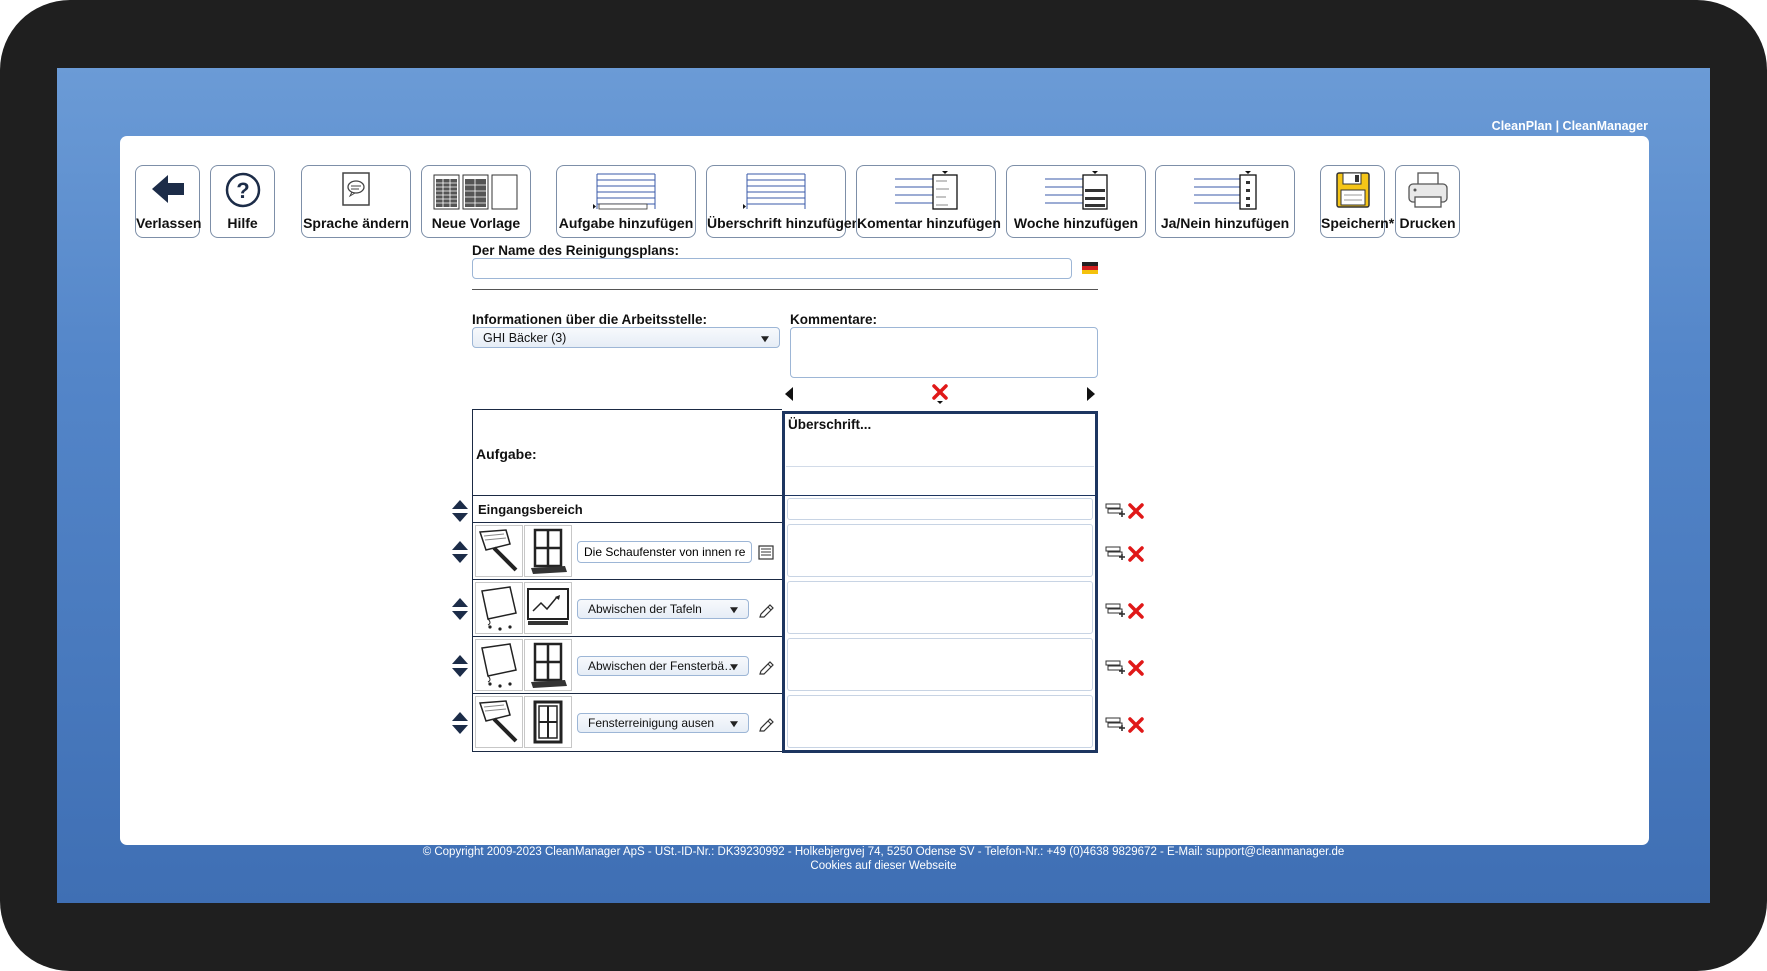 This screenshot has width=1767, height=971. I want to click on workplace-label: Informationen über die Arbeitsstelle:, so click(590, 319).